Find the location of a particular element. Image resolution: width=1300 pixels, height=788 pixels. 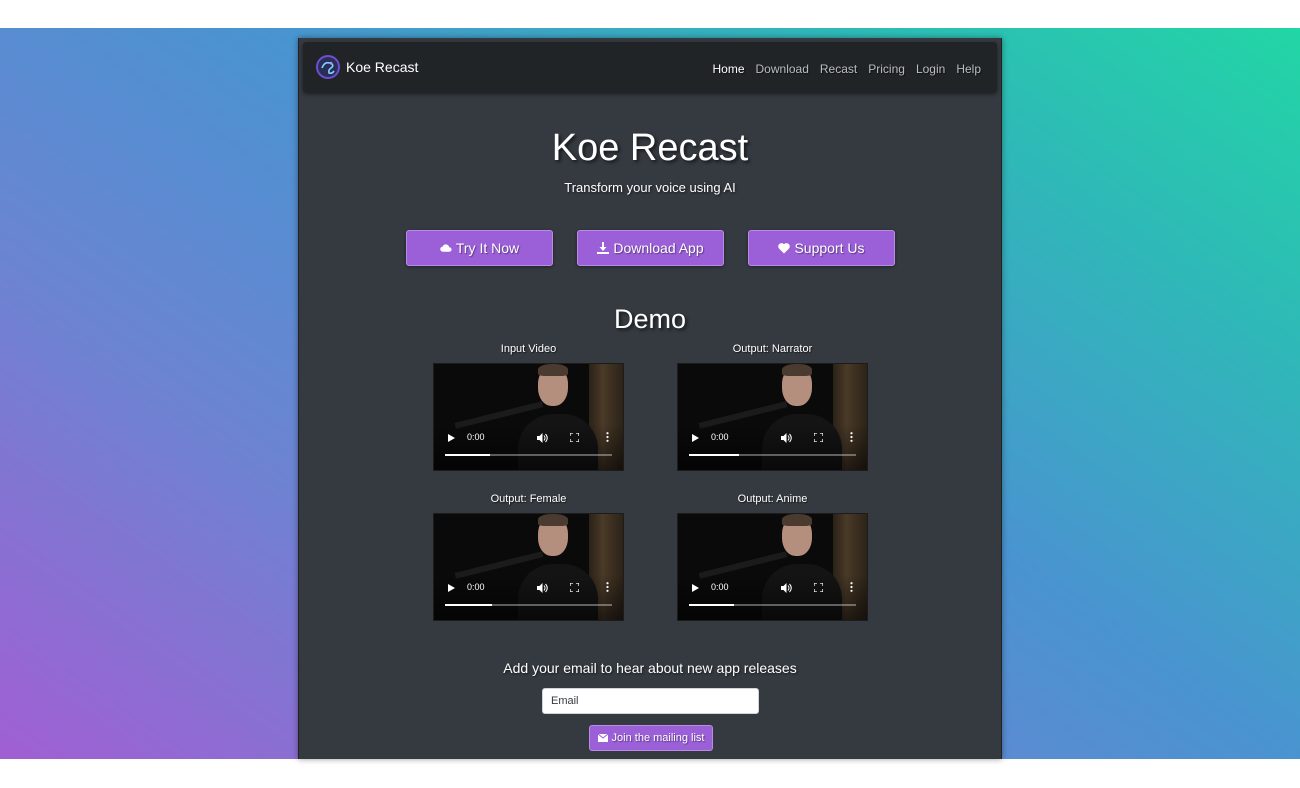

join-mailing-list-label: Join the mailing list is located at coordinates (658, 738).